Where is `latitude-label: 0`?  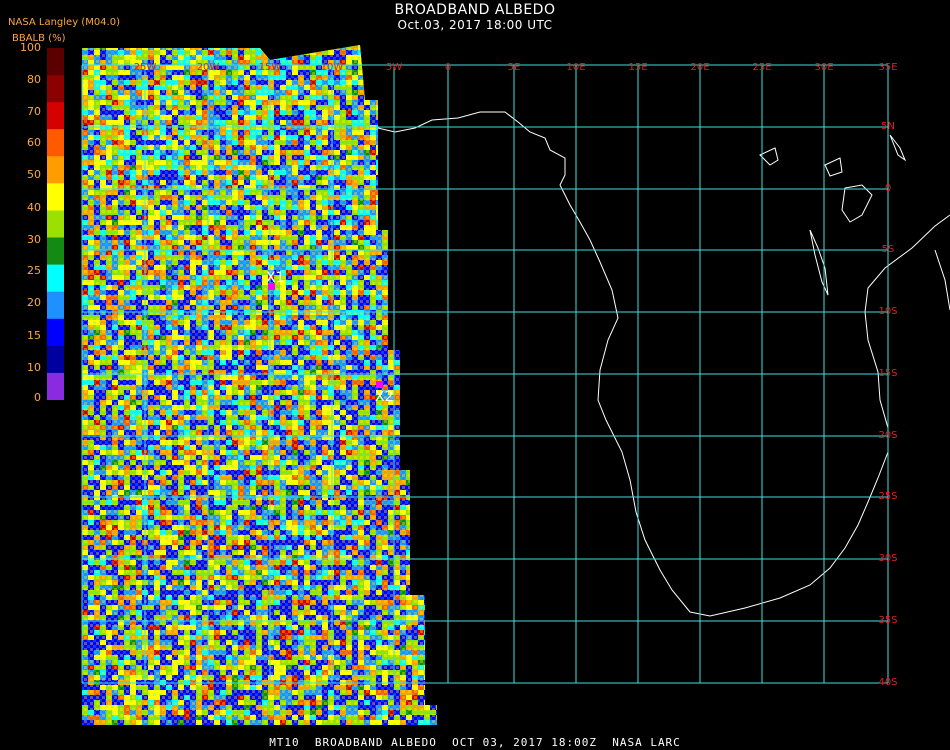
latitude-label: 0 is located at coordinates (888, 188).